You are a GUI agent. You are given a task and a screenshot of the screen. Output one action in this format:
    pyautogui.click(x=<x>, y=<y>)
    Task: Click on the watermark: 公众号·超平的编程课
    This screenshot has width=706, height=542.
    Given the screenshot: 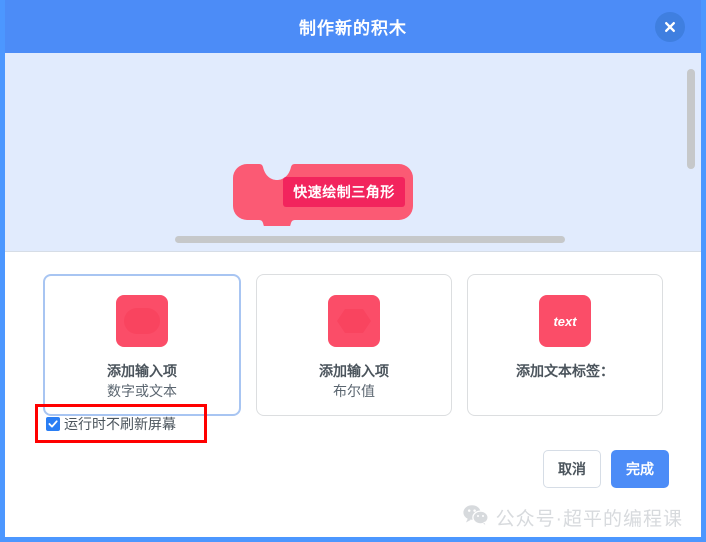 What is the action you would take?
    pyautogui.click(x=573, y=517)
    